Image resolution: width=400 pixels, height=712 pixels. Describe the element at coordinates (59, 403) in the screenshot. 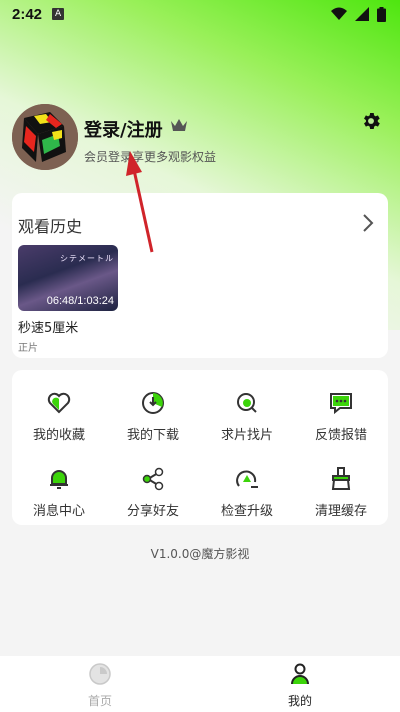

I see `heart-icon` at that location.